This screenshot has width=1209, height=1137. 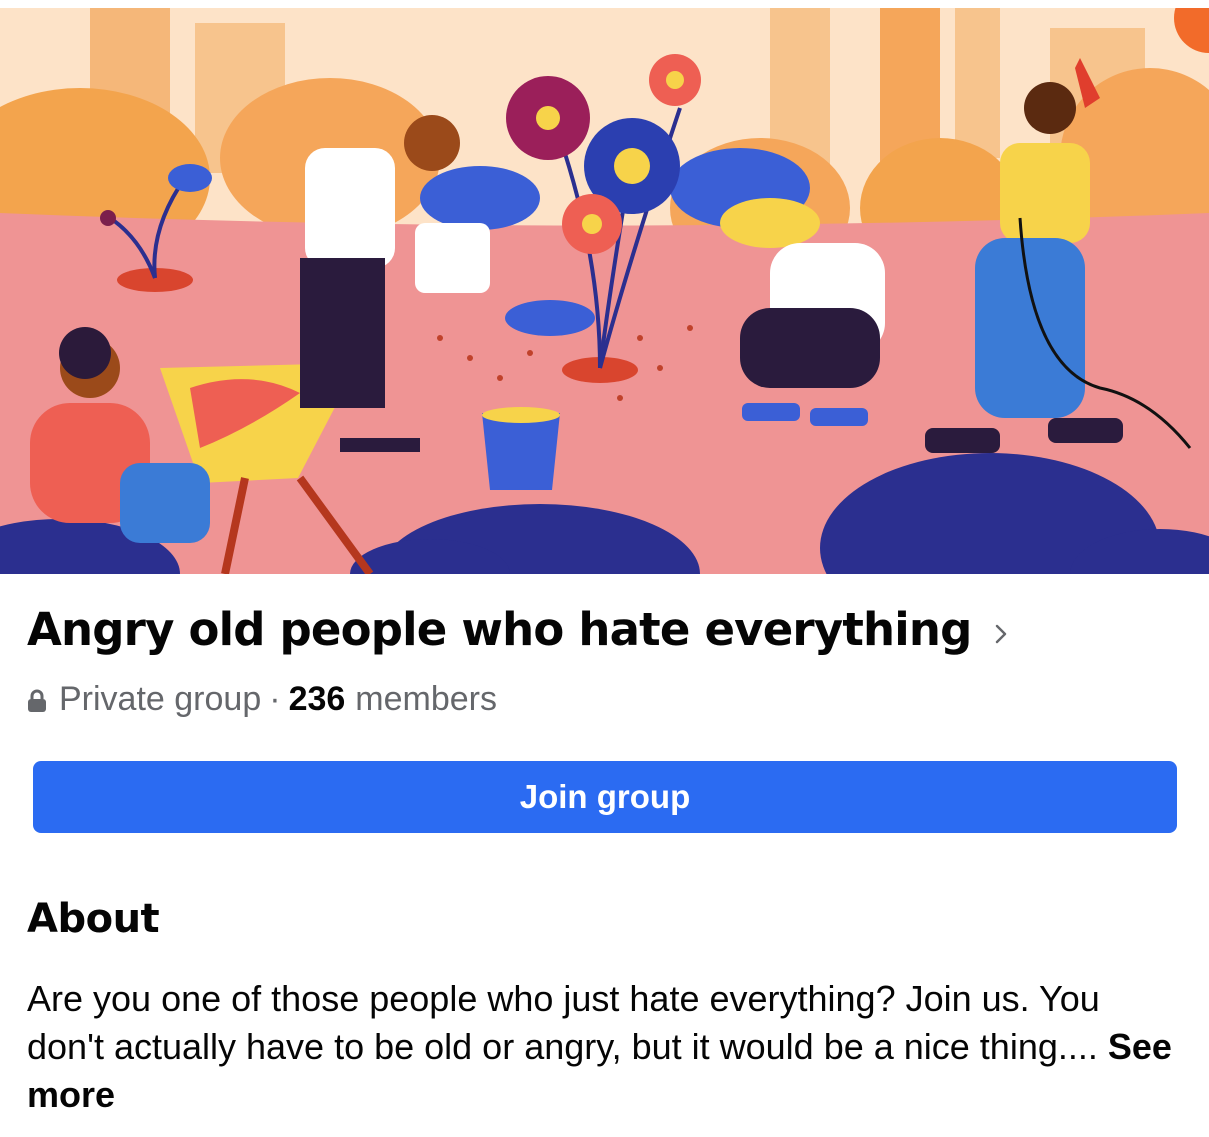 What do you see at coordinates (317, 699) in the screenshot?
I see `member-count: 236` at bounding box center [317, 699].